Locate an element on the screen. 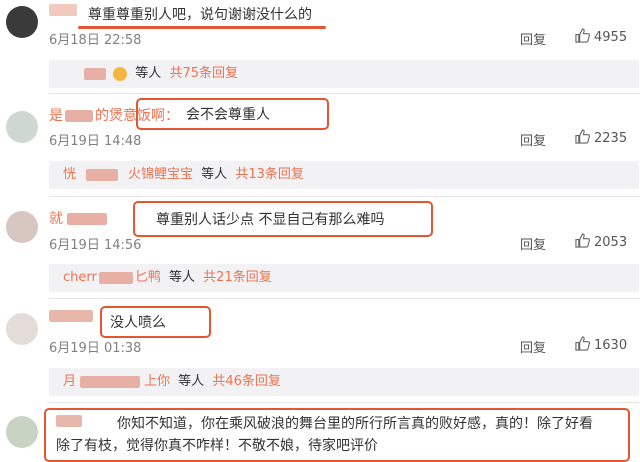 Image resolution: width=640 pixels, height=462 pixels. like-count: 2053 is located at coordinates (611, 242).